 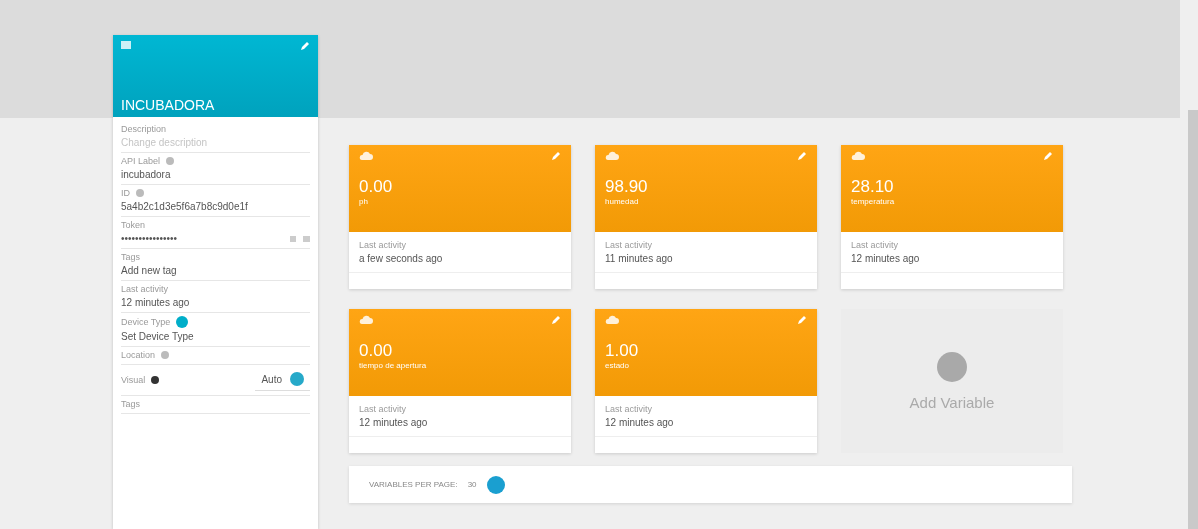 I want to click on field-label: Token, so click(x=133, y=225).